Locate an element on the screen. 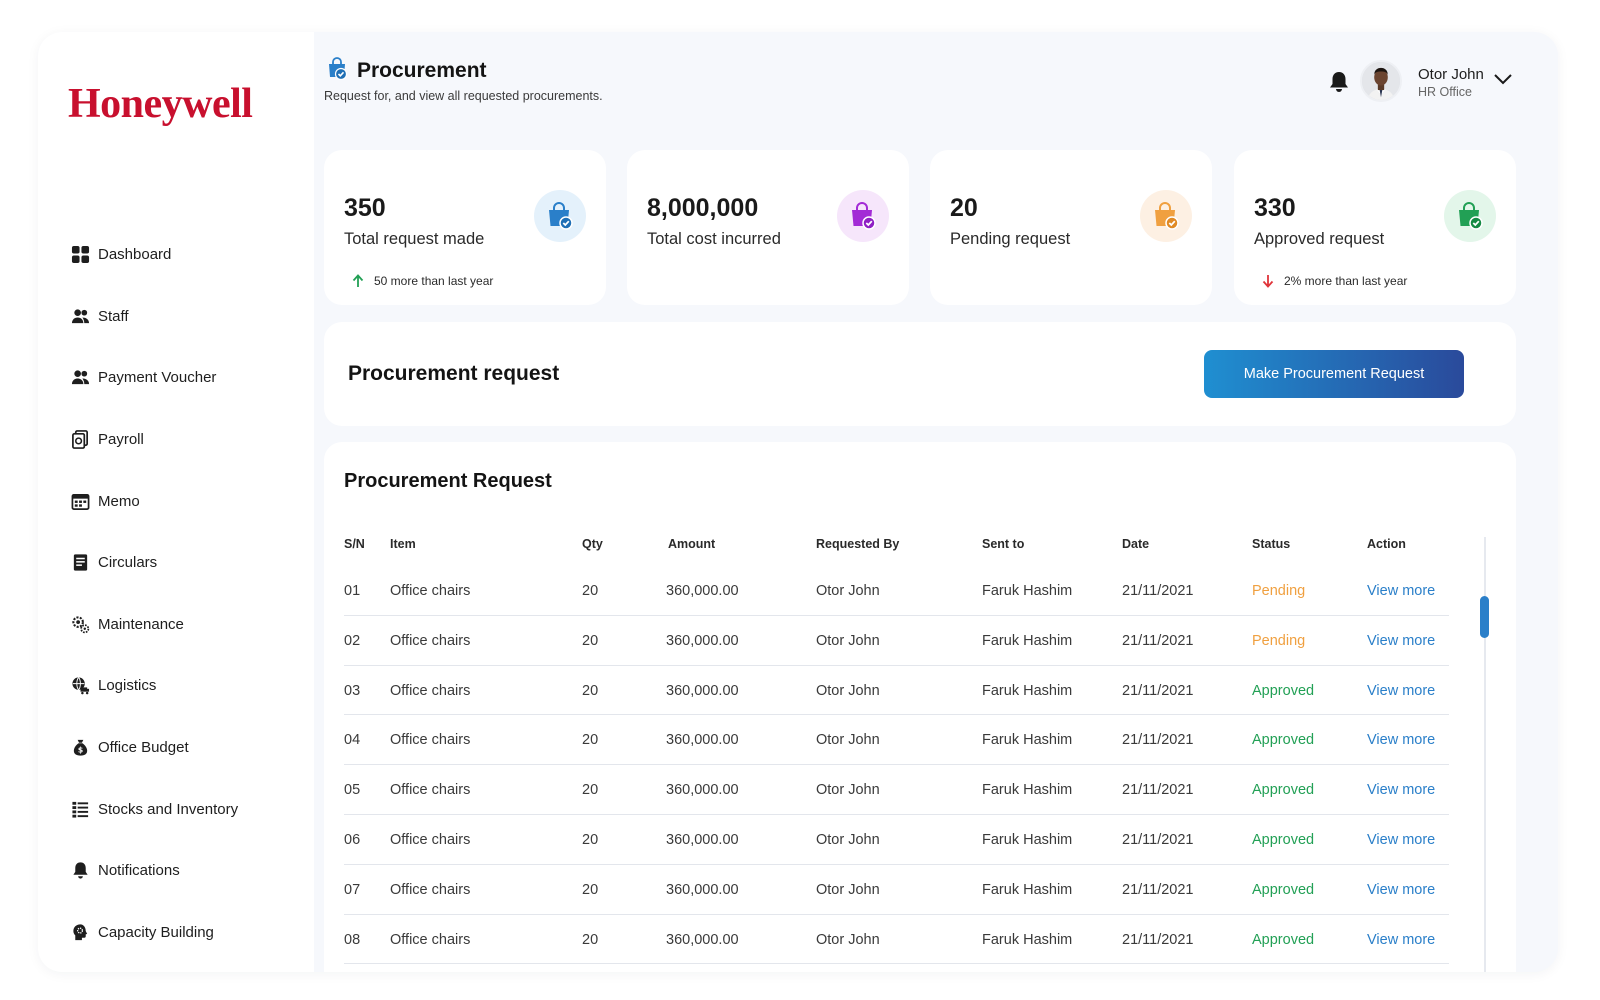 The height and width of the screenshot is (1000, 1600). money-bag-icon: $ is located at coordinates (80, 748).